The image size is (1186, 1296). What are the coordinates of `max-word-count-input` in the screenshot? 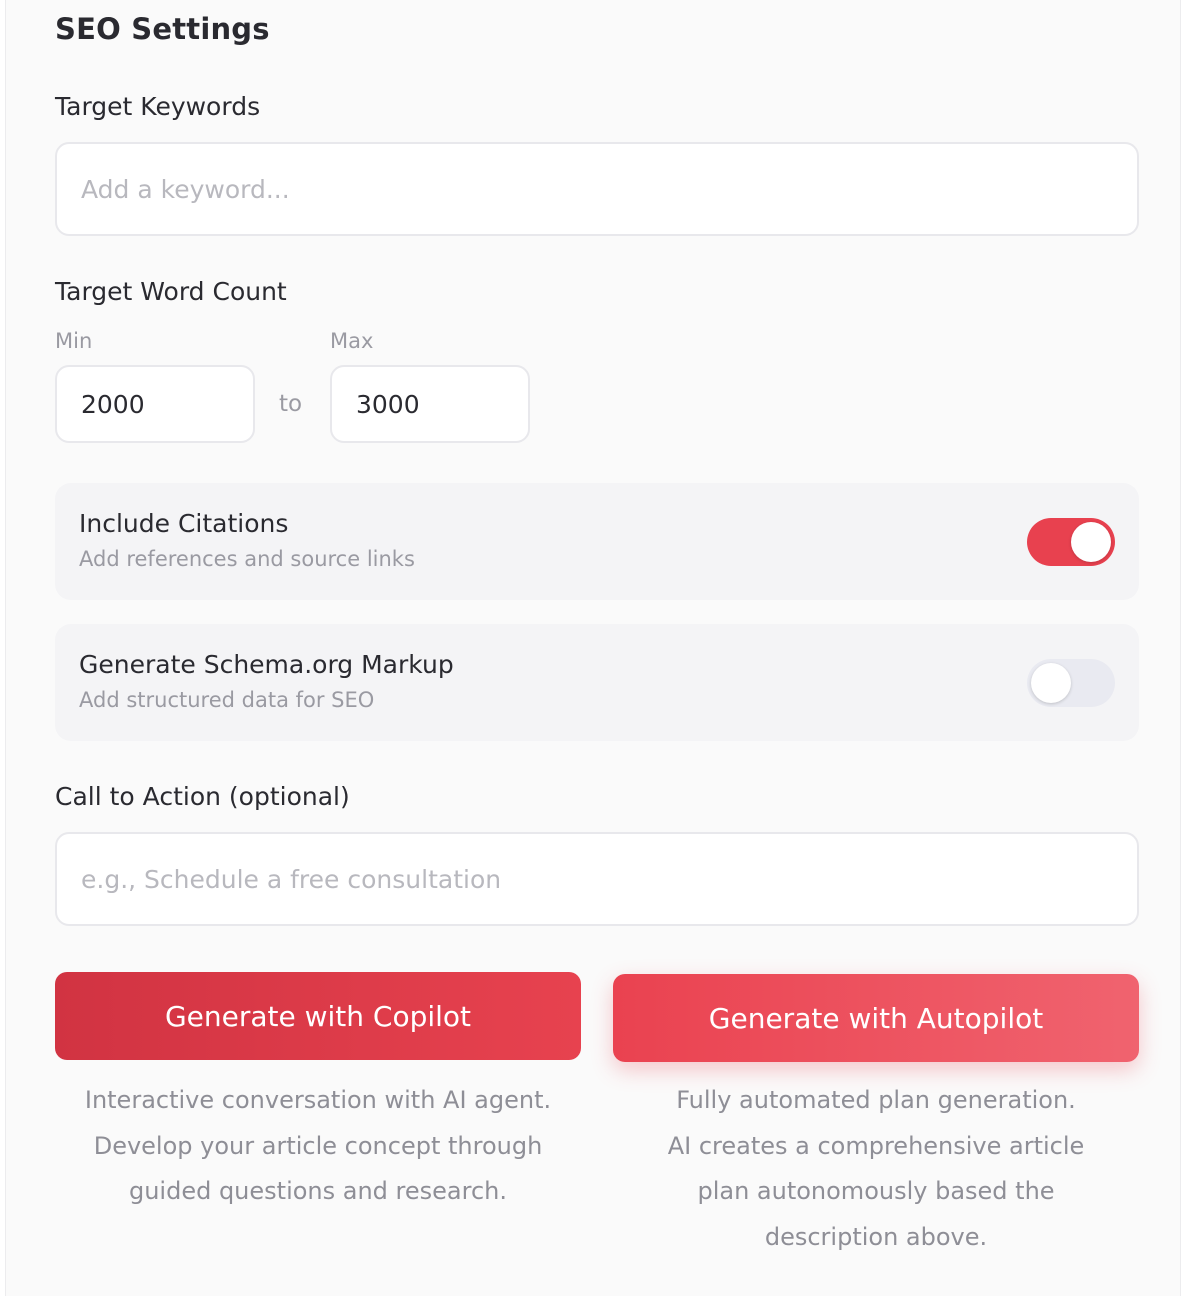 It's located at (430, 404).